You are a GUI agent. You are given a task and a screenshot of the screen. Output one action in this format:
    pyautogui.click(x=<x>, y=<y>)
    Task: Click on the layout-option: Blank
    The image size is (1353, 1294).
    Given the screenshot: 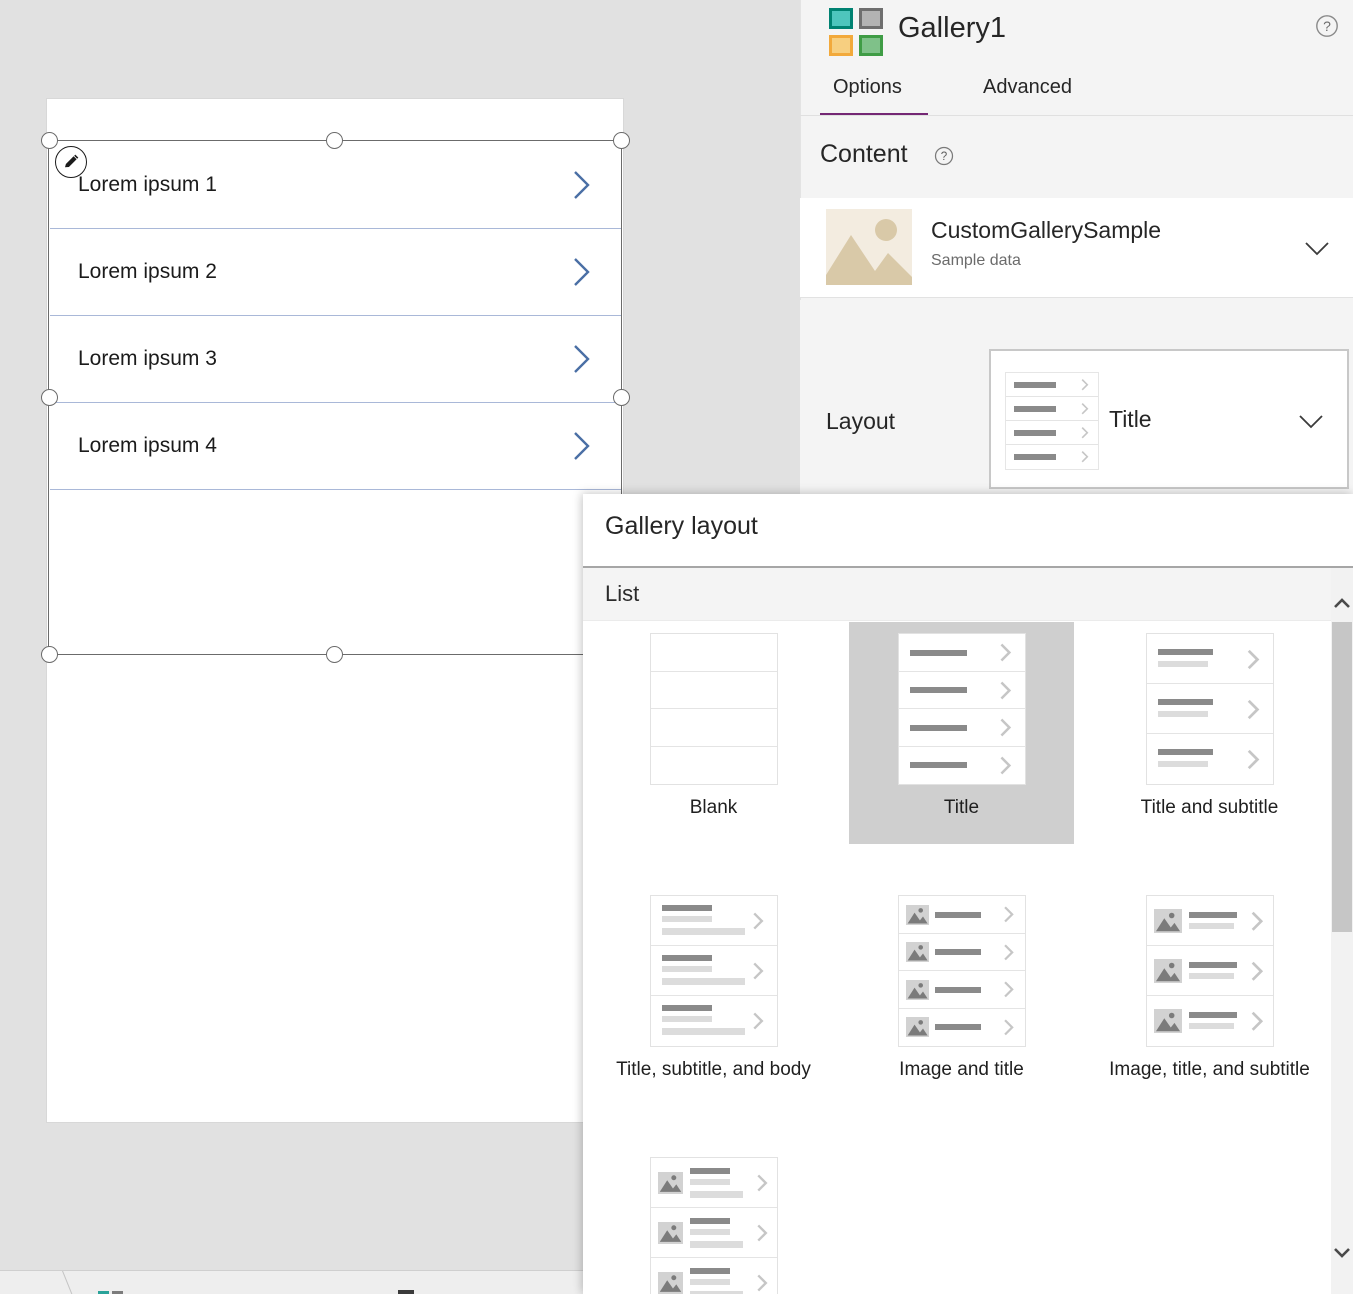 What is the action you would take?
    pyautogui.click(x=713, y=733)
    